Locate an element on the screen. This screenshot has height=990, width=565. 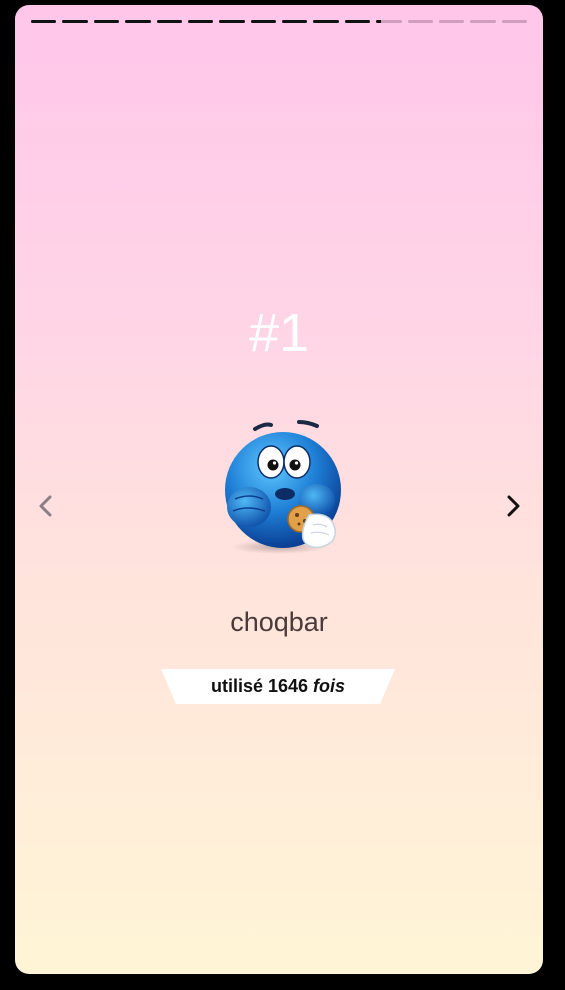
usage-prefix: utilisé is located at coordinates (236, 686).